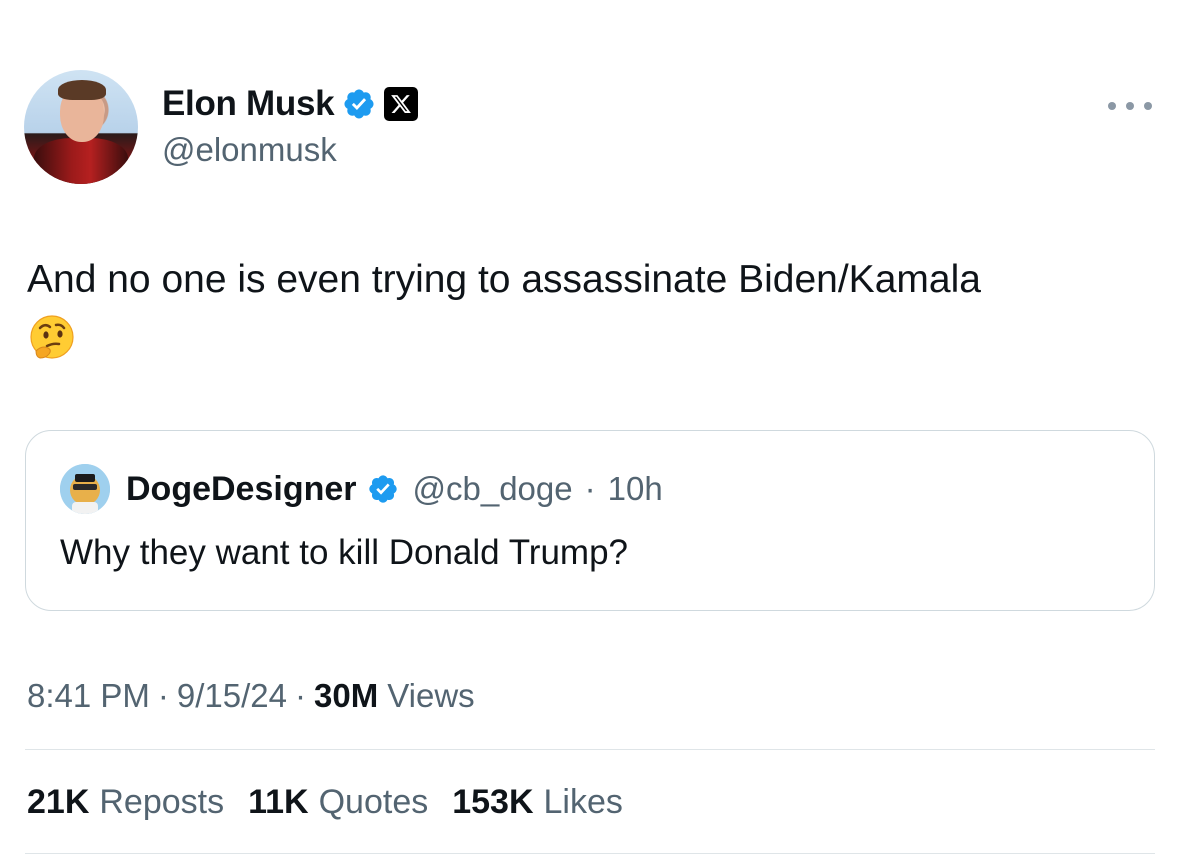 This screenshot has height=868, width=1179. Describe the element at coordinates (58, 801) in the screenshot. I see `reposts-count: 21K` at that location.